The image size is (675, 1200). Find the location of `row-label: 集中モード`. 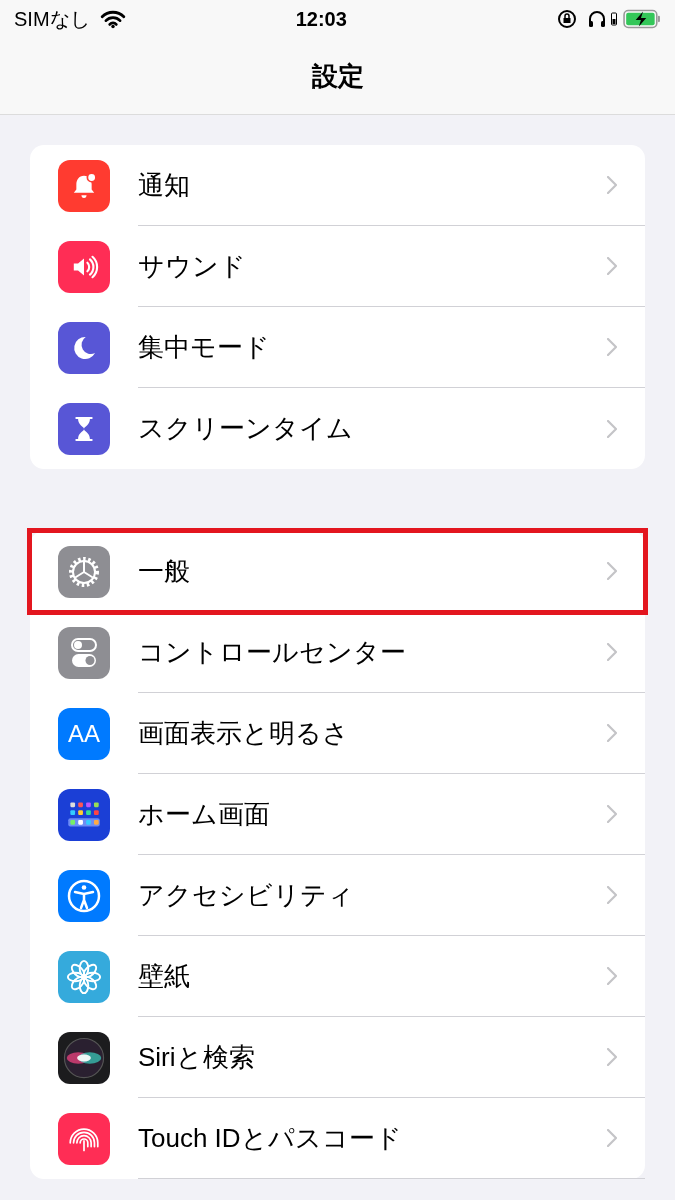

row-label: 集中モード is located at coordinates (204, 347).